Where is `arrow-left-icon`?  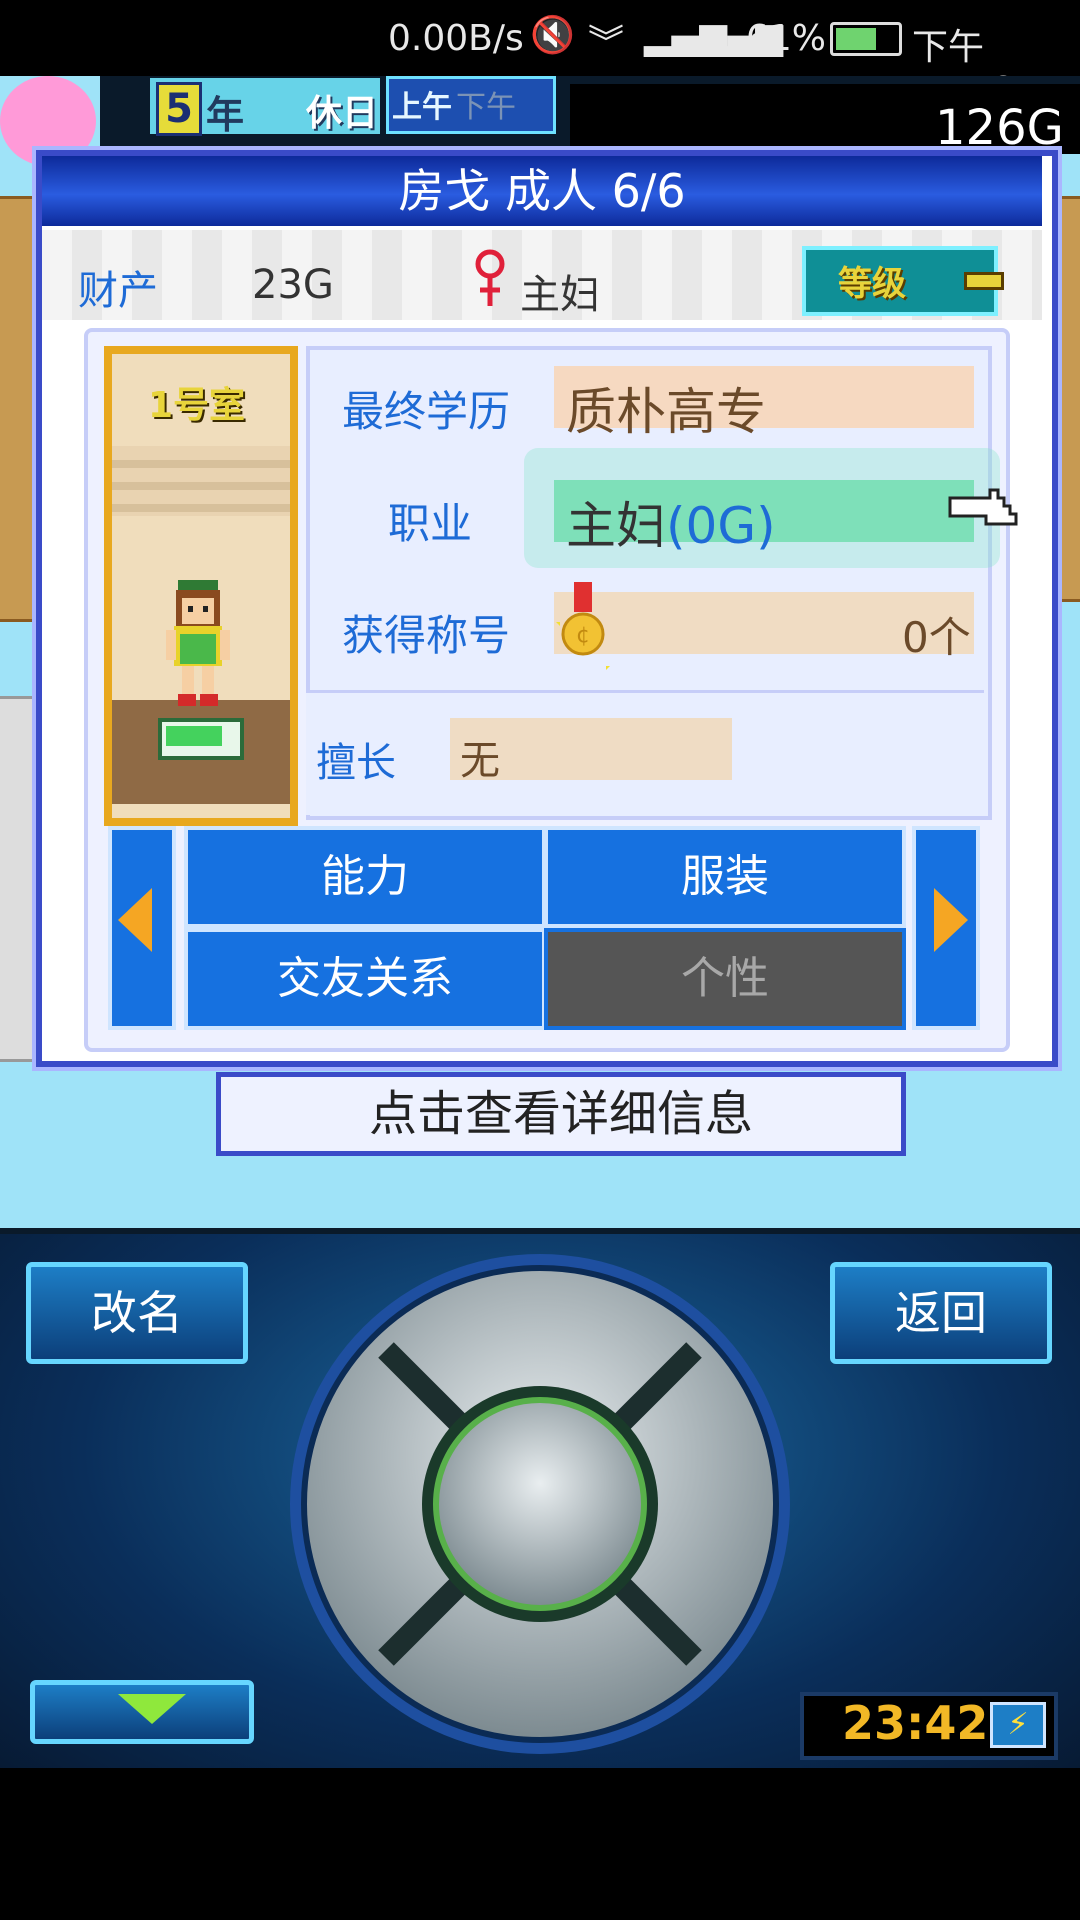
arrow-left-icon is located at coordinates (135, 920).